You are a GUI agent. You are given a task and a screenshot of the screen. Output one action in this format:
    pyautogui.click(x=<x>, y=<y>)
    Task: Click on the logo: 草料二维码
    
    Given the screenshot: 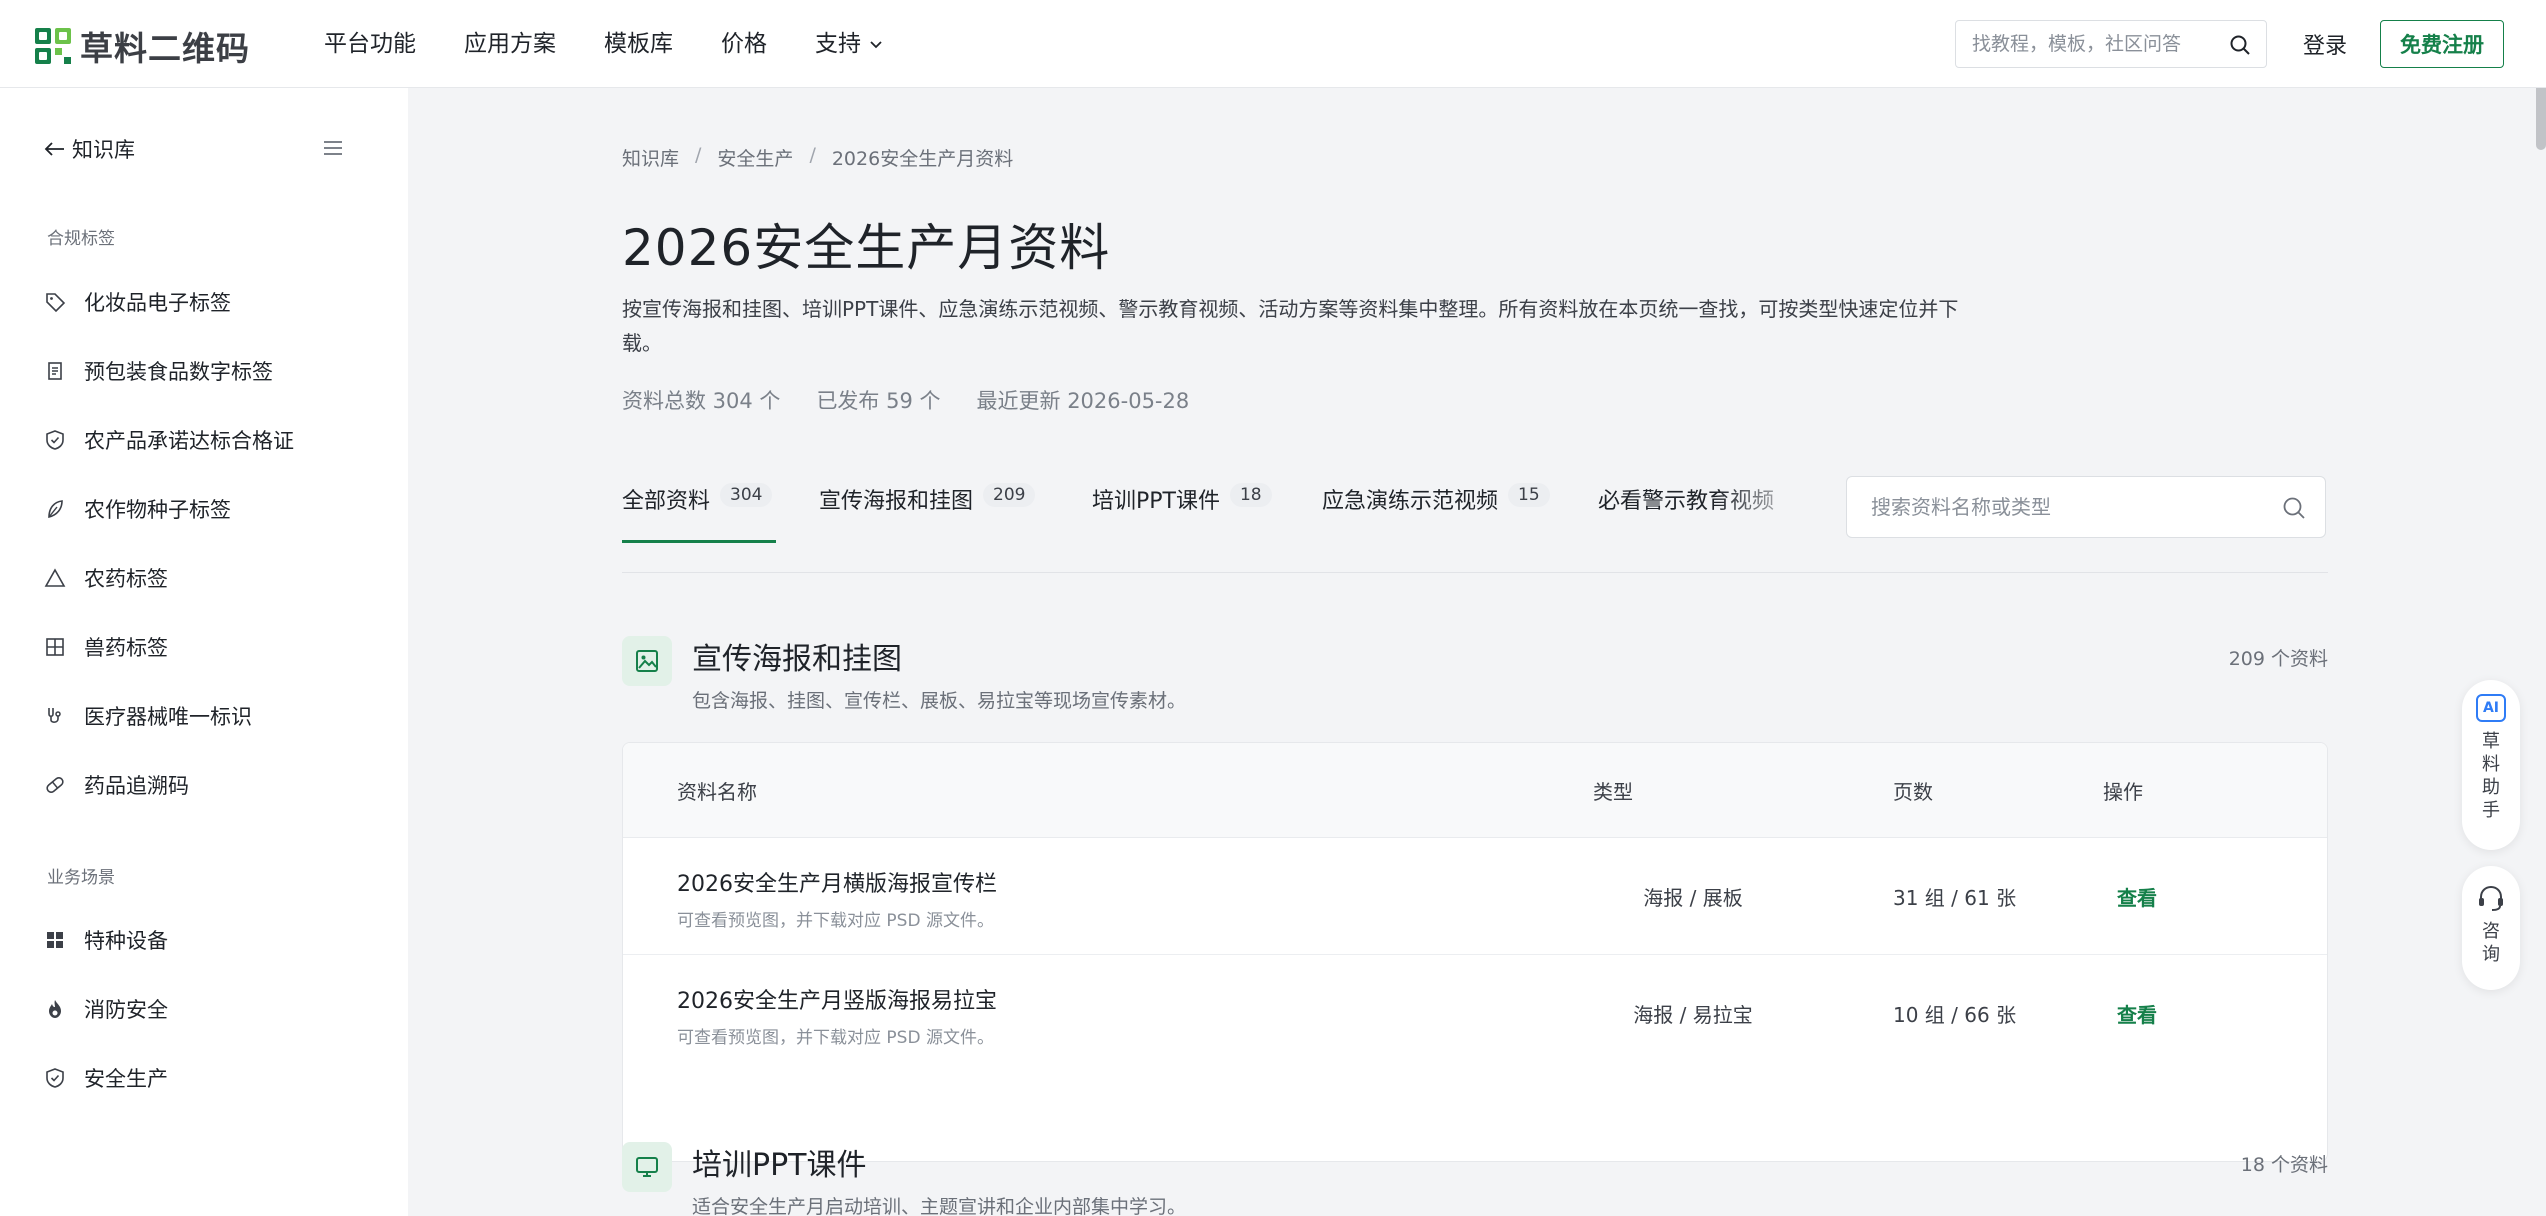 What is the action you would take?
    pyautogui.click(x=142, y=46)
    